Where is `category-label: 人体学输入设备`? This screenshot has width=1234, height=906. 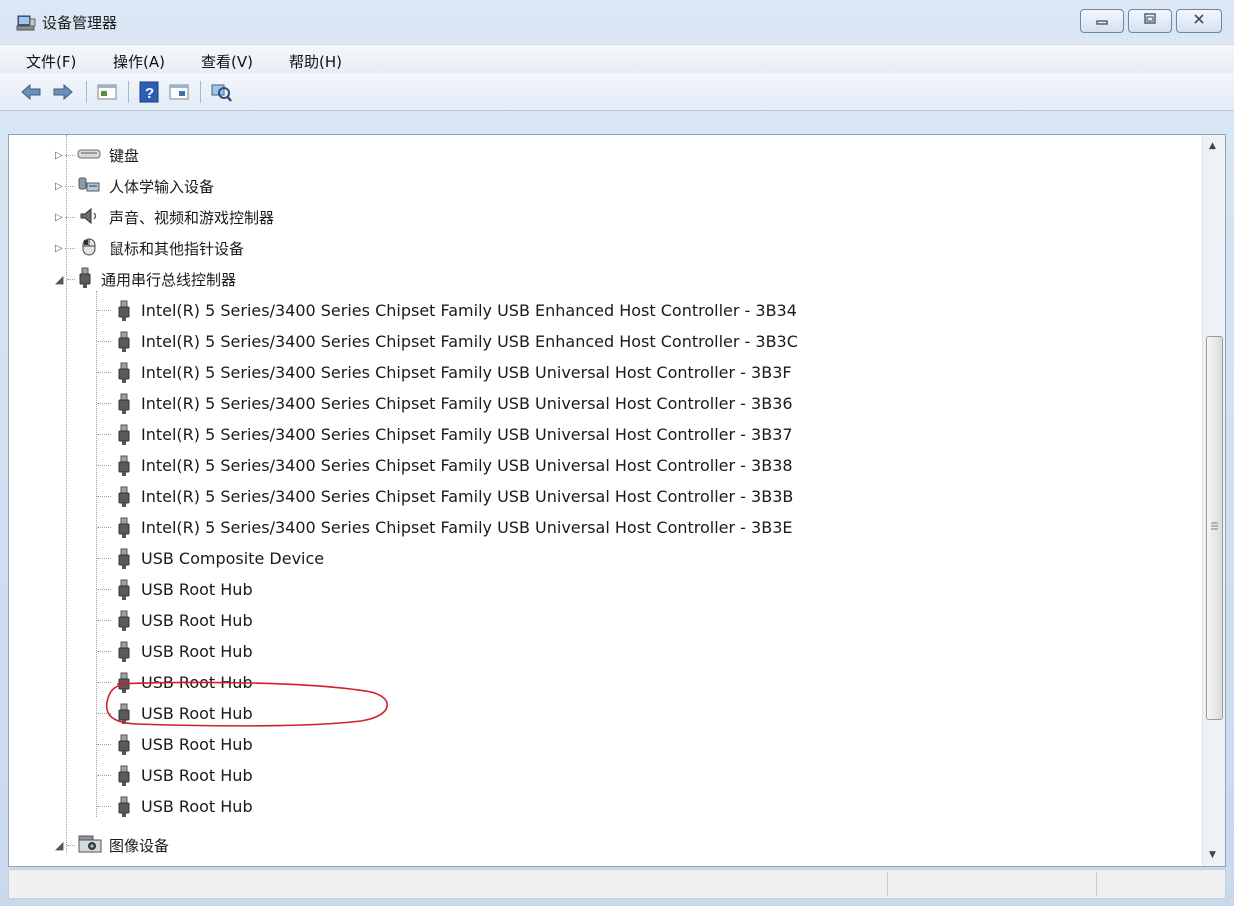
category-label: 人体学输入设备 is located at coordinates (162, 187).